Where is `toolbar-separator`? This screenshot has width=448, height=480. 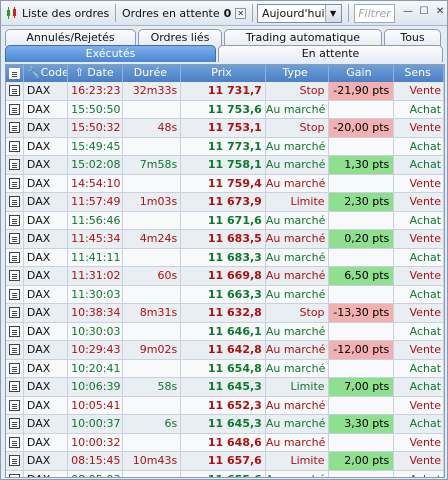
toolbar-separator is located at coordinates (115, 13).